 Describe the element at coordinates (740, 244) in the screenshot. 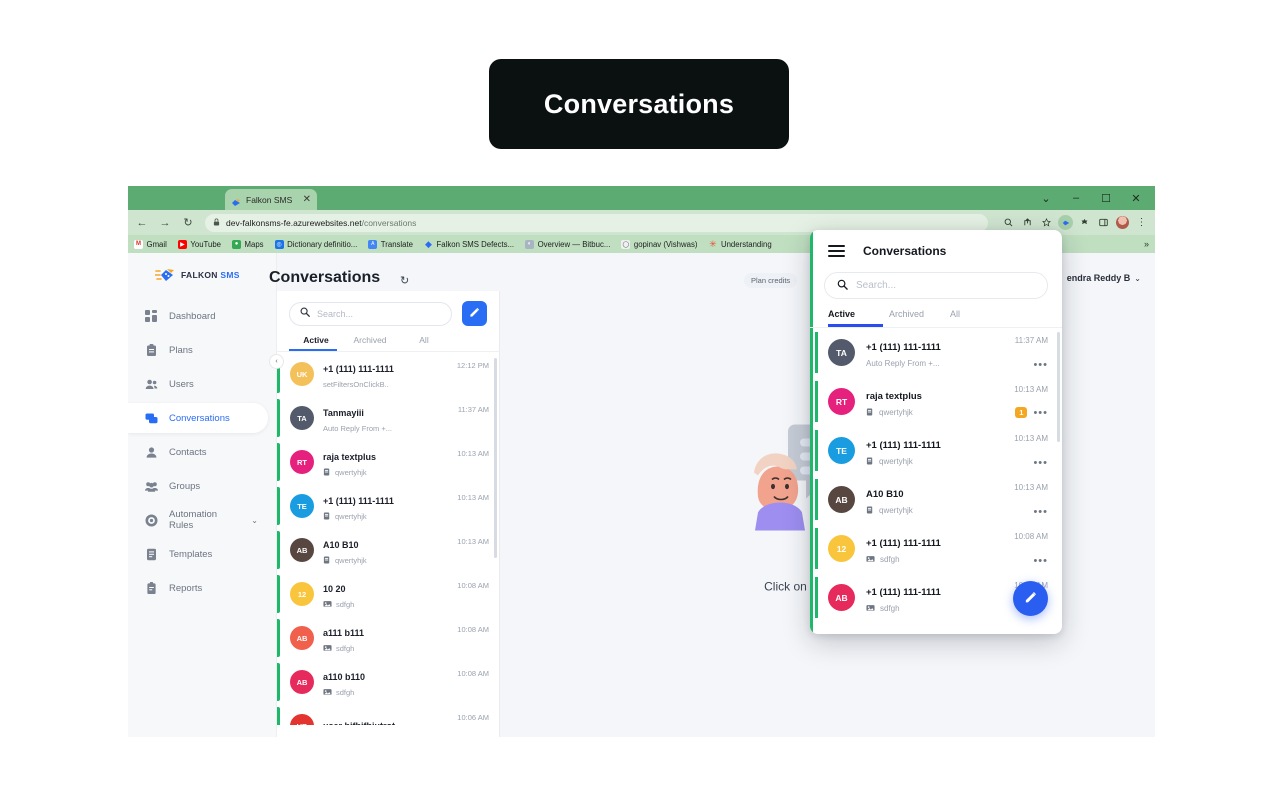

I see `bookmark-item: ✳ Understanding` at that location.